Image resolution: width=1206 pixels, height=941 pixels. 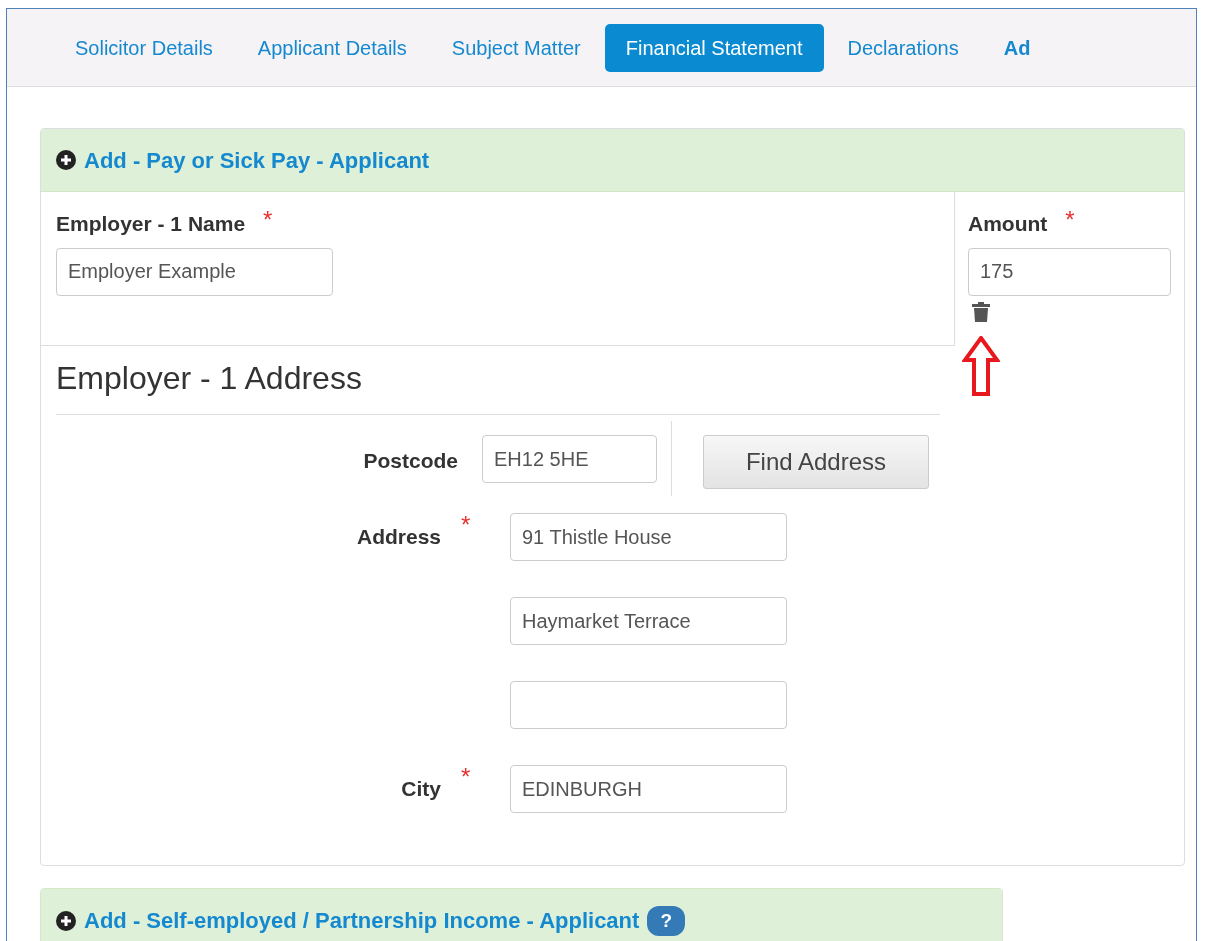 I want to click on trash-icon, so click(x=981, y=311).